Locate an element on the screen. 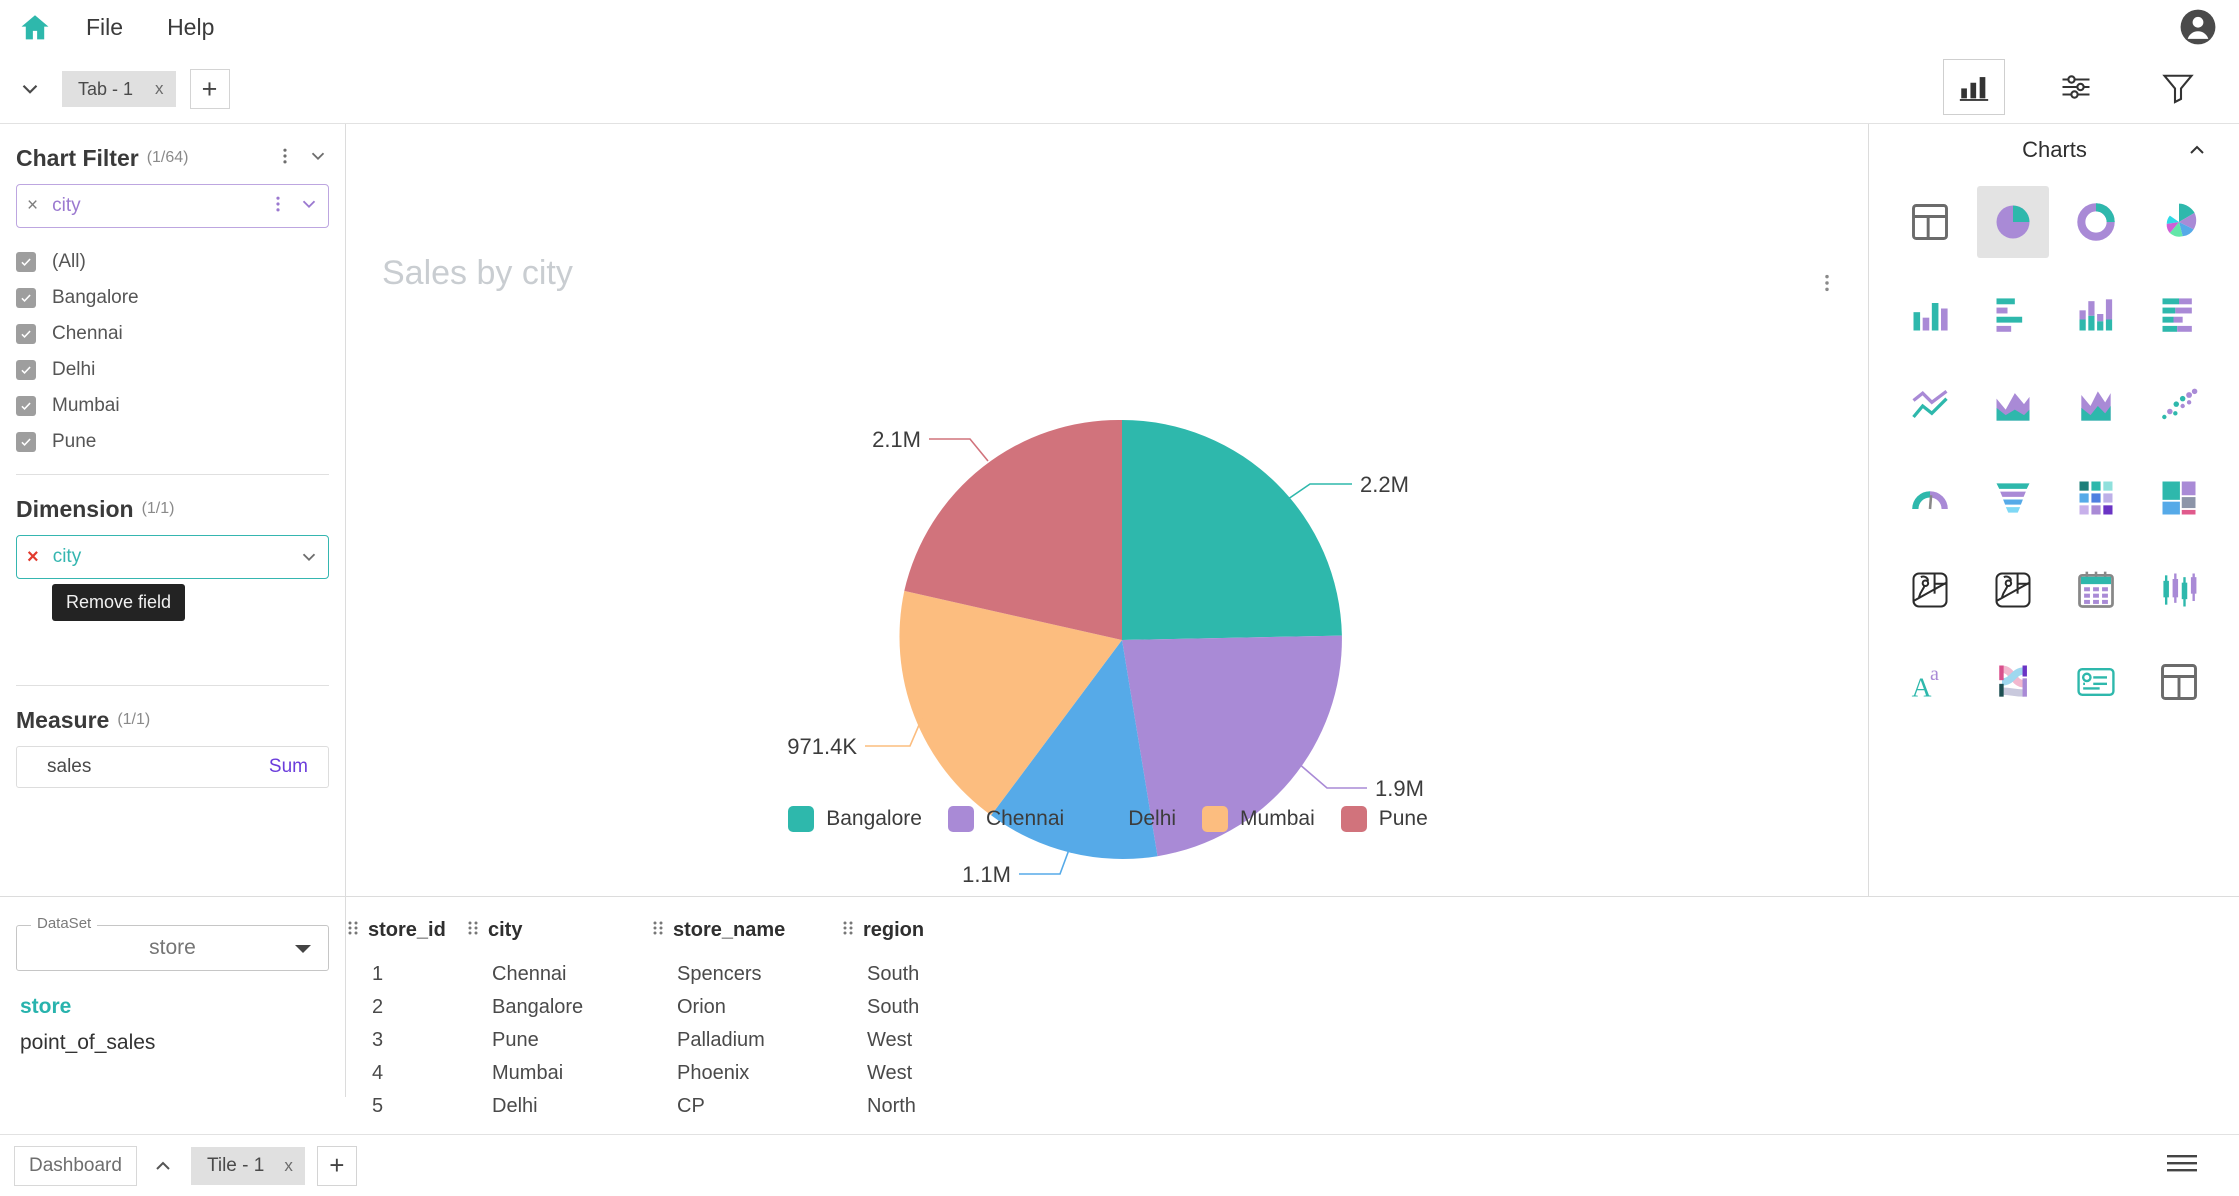  calendar-chart-icon is located at coordinates (2096, 590).